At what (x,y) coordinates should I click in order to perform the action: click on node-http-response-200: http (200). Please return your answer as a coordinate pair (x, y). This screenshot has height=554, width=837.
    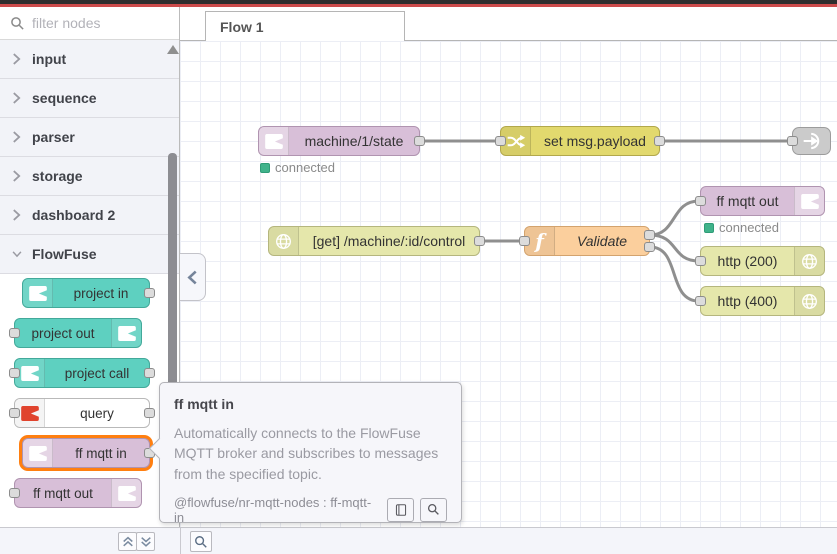
    Looking at the image, I should click on (760, 261).